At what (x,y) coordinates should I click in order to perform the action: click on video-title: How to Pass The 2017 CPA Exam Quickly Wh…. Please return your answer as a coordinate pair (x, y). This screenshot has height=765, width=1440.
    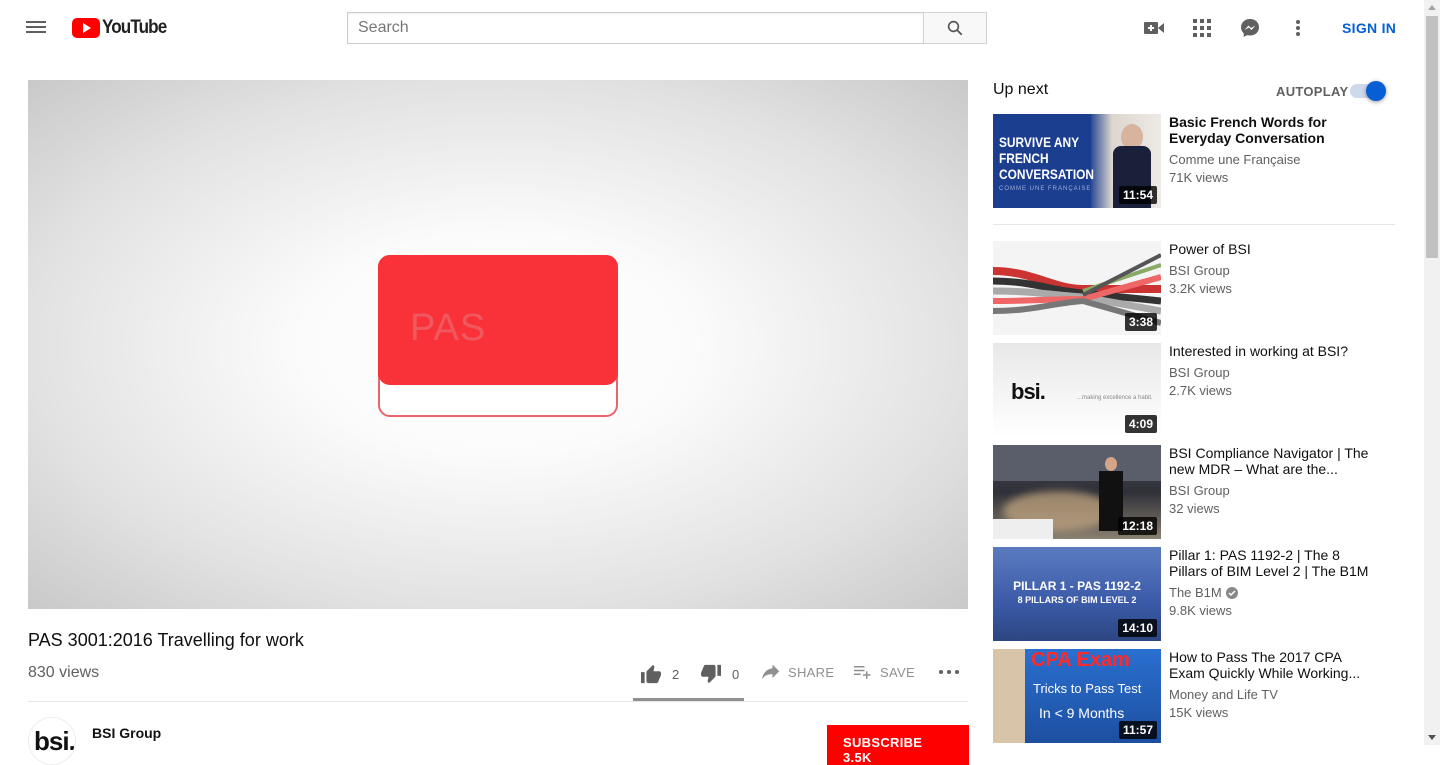
    Looking at the image, I should click on (1265, 665).